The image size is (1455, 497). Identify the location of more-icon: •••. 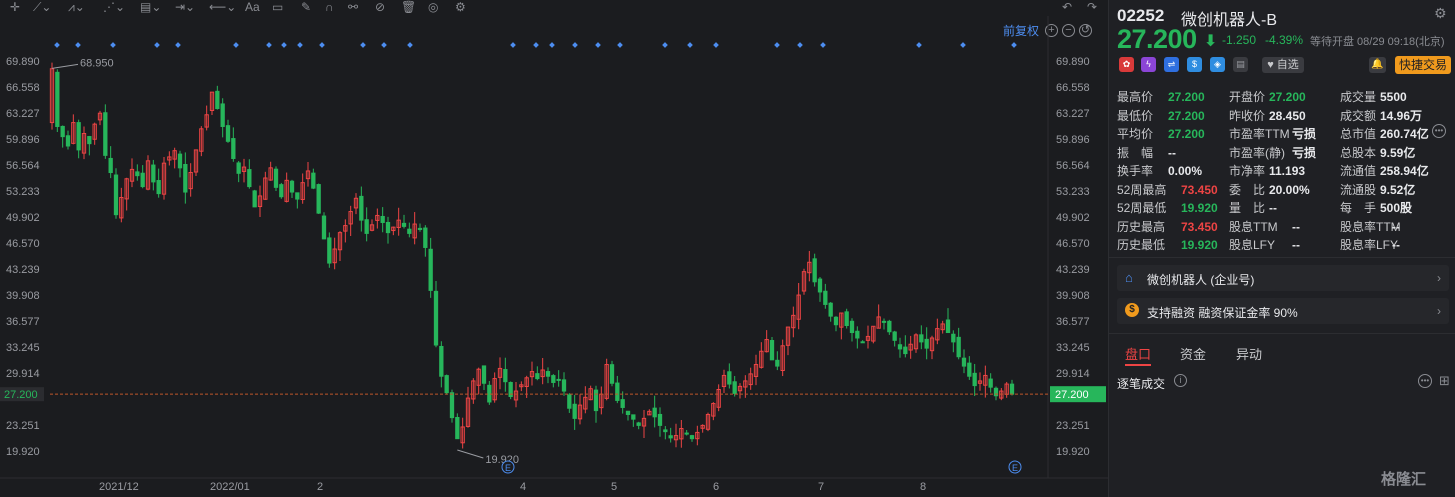
(1439, 131).